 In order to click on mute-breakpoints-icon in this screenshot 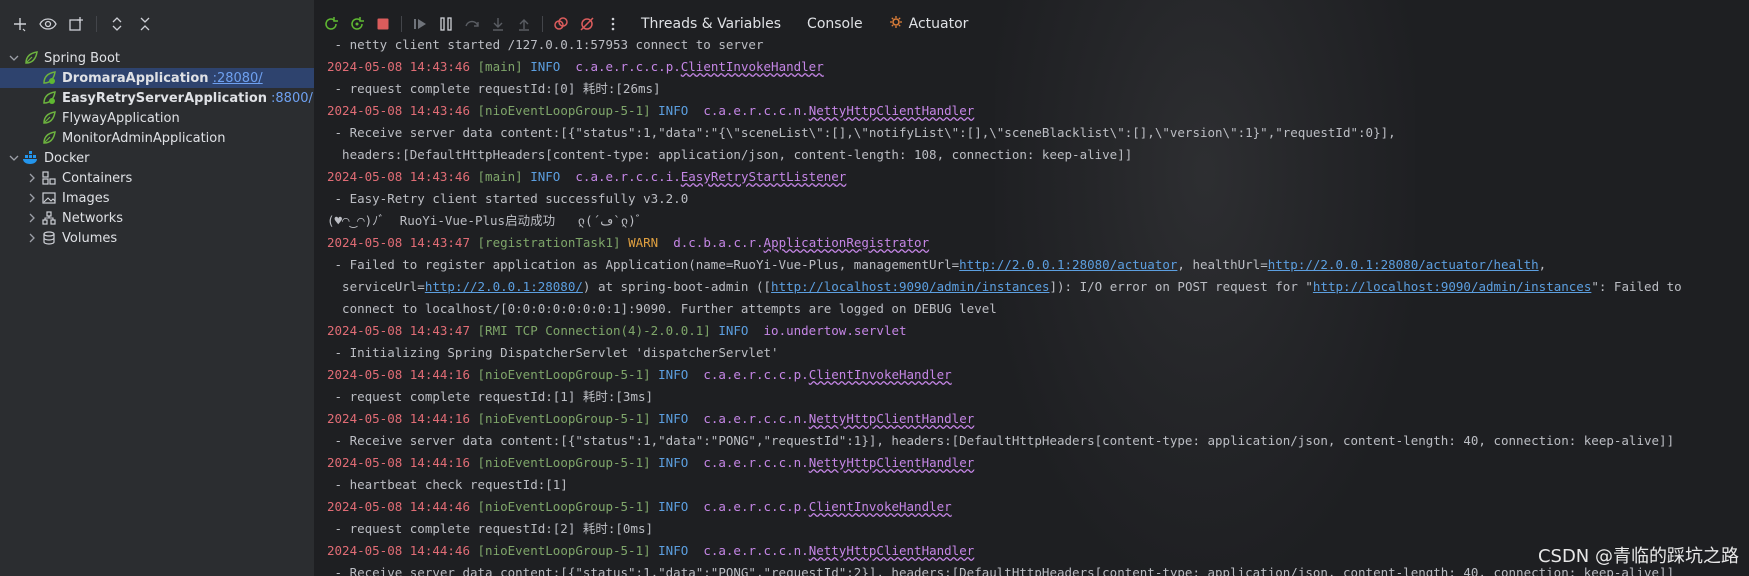, I will do `click(587, 24)`.